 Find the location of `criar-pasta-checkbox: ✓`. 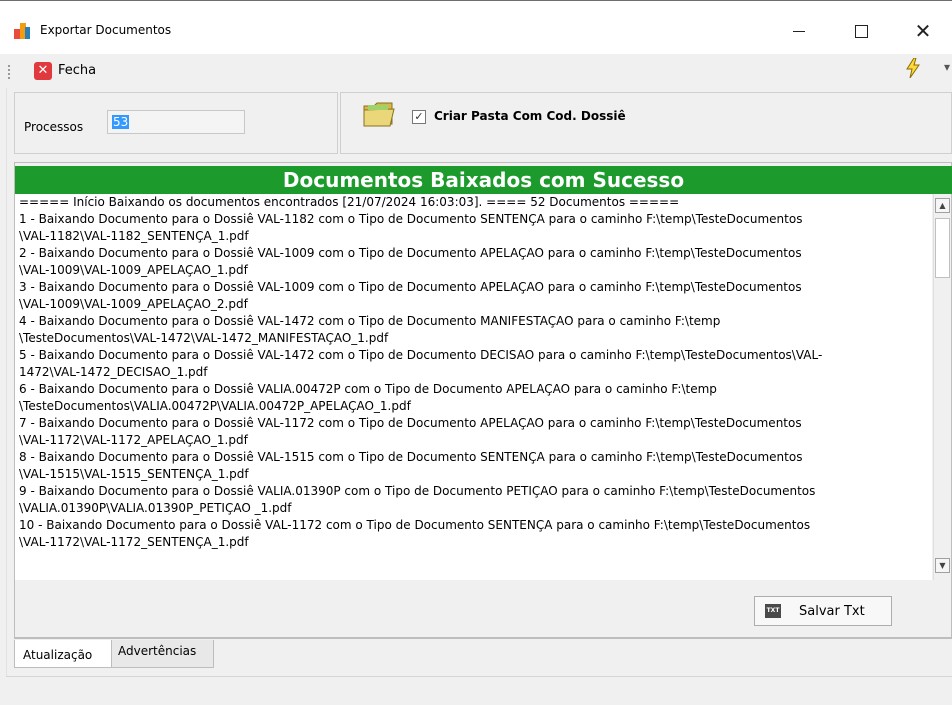

criar-pasta-checkbox: ✓ is located at coordinates (419, 117).